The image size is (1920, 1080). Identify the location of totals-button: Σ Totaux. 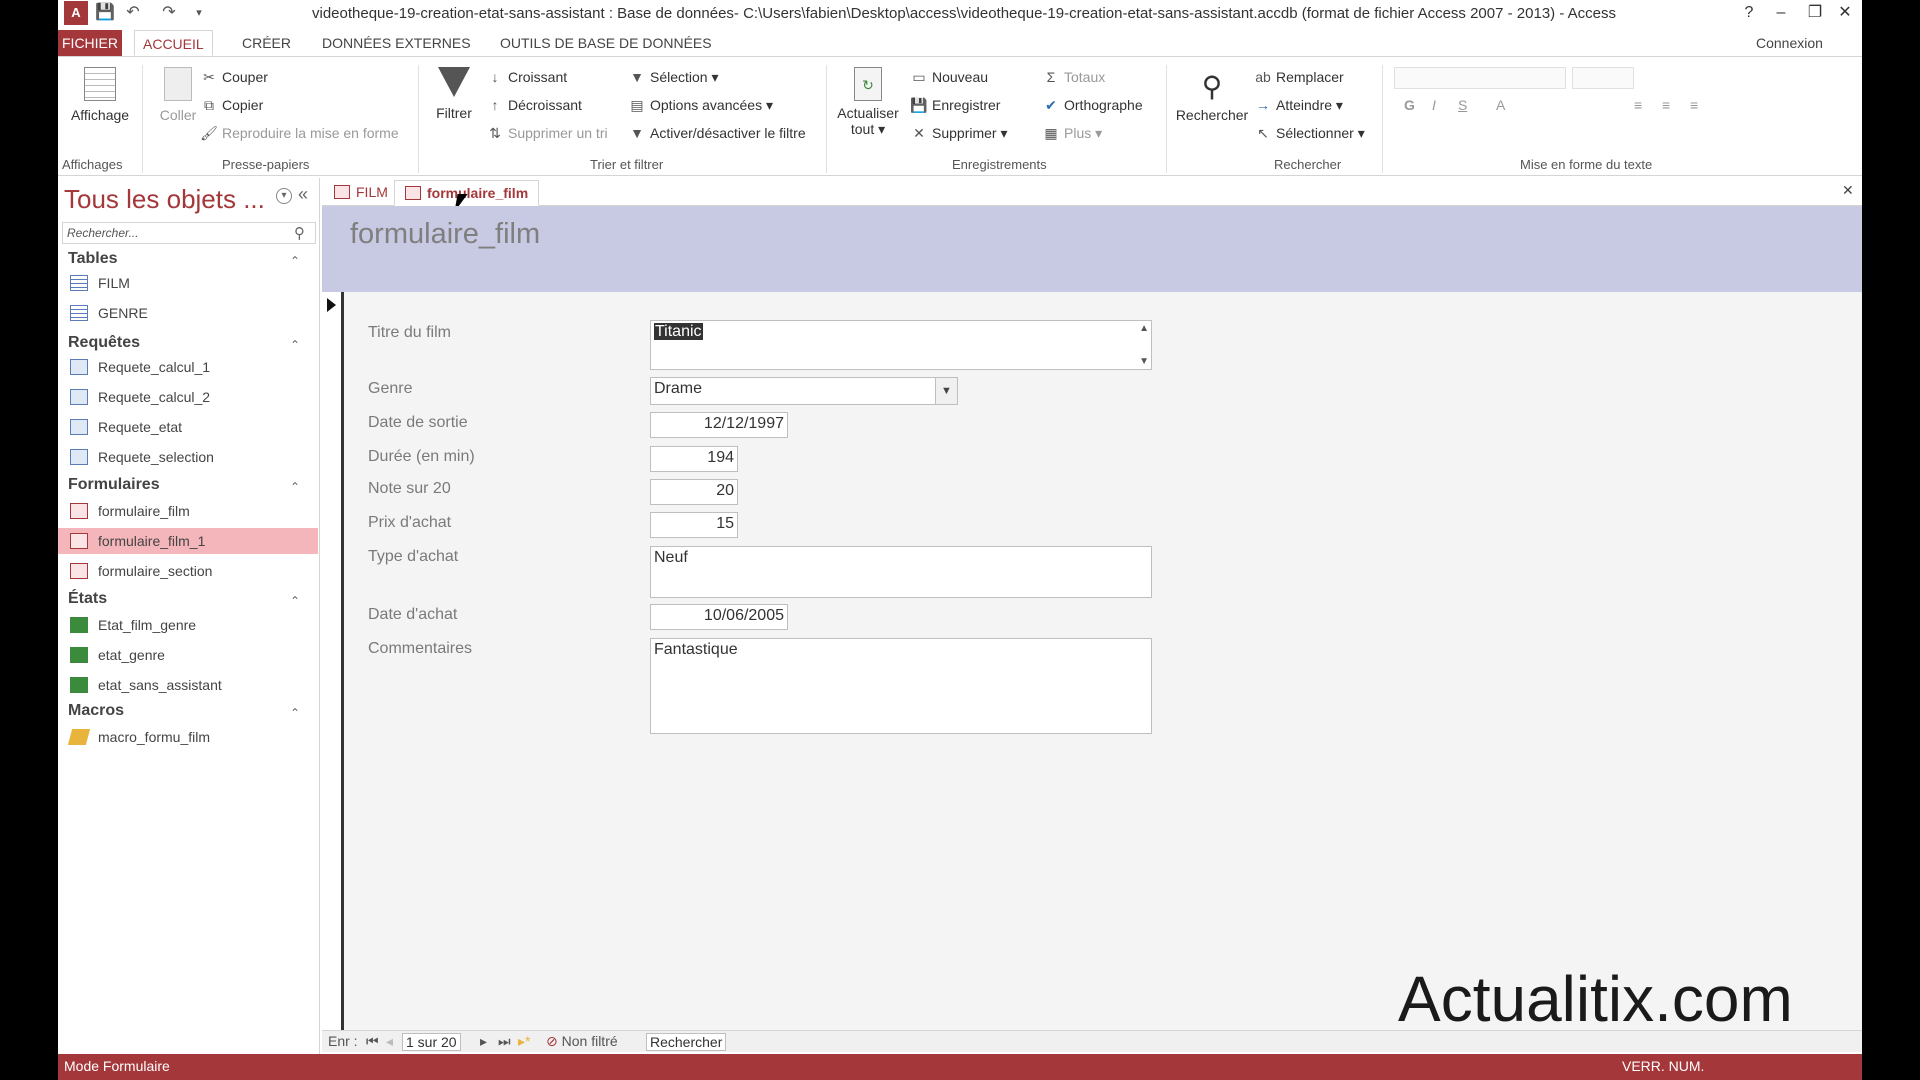
(1074, 77).